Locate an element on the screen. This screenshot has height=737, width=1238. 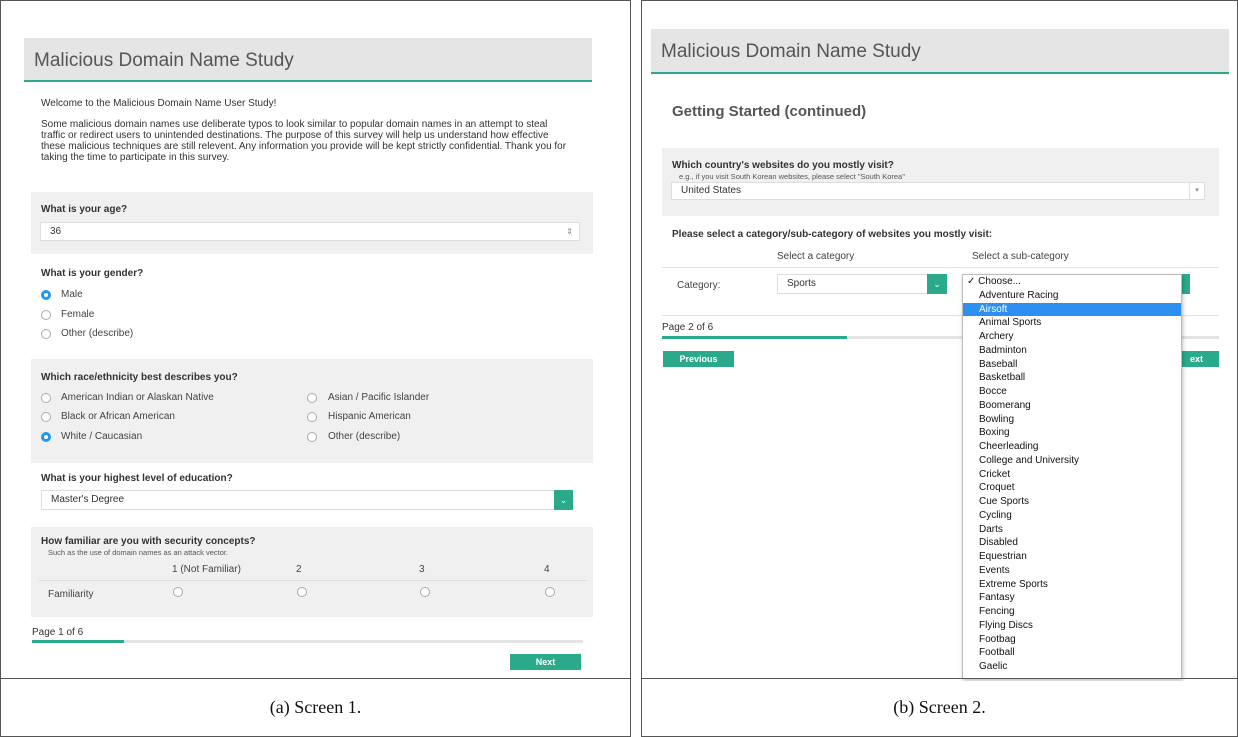
dropdown-option: Animal Sports is located at coordinates (1072, 323).